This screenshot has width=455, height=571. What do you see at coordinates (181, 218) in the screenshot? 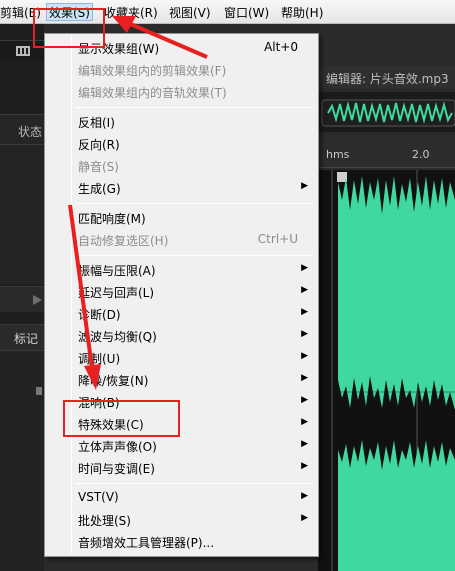
I see `menu-item-match-loudness: 匹配响度(M)` at bounding box center [181, 218].